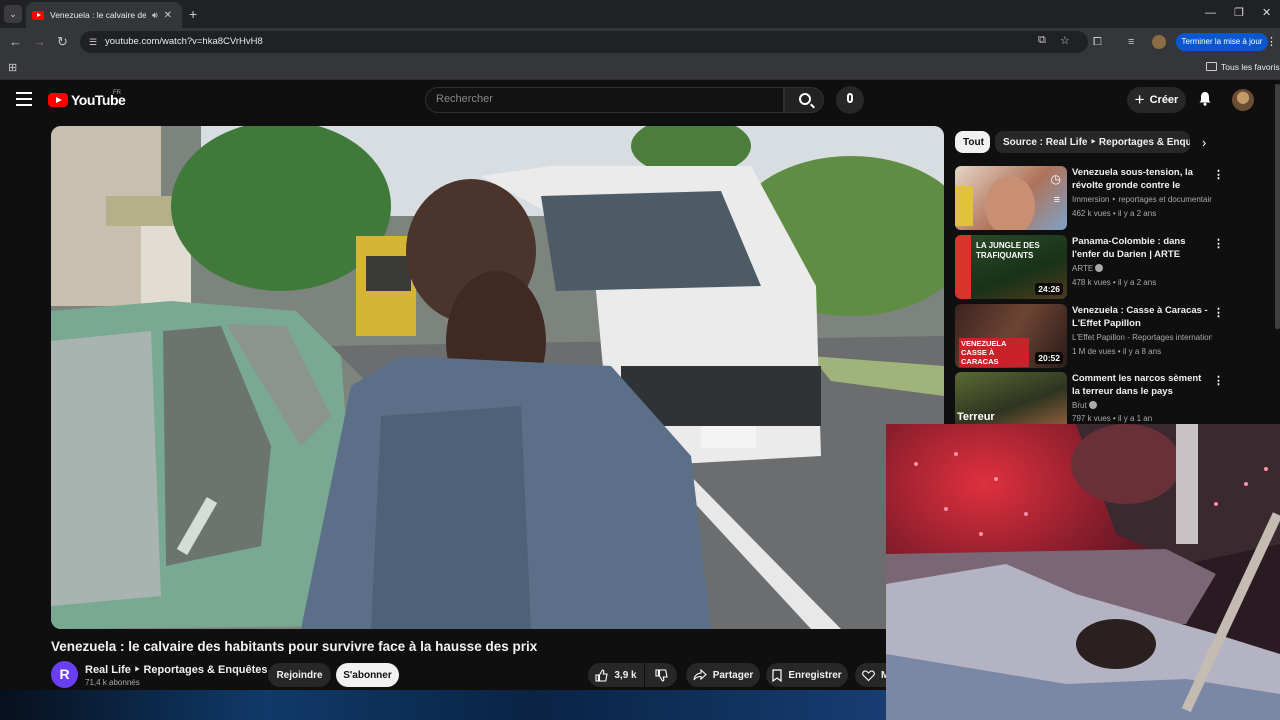  I want to click on view-count: 478 k vues, so click(1091, 282).